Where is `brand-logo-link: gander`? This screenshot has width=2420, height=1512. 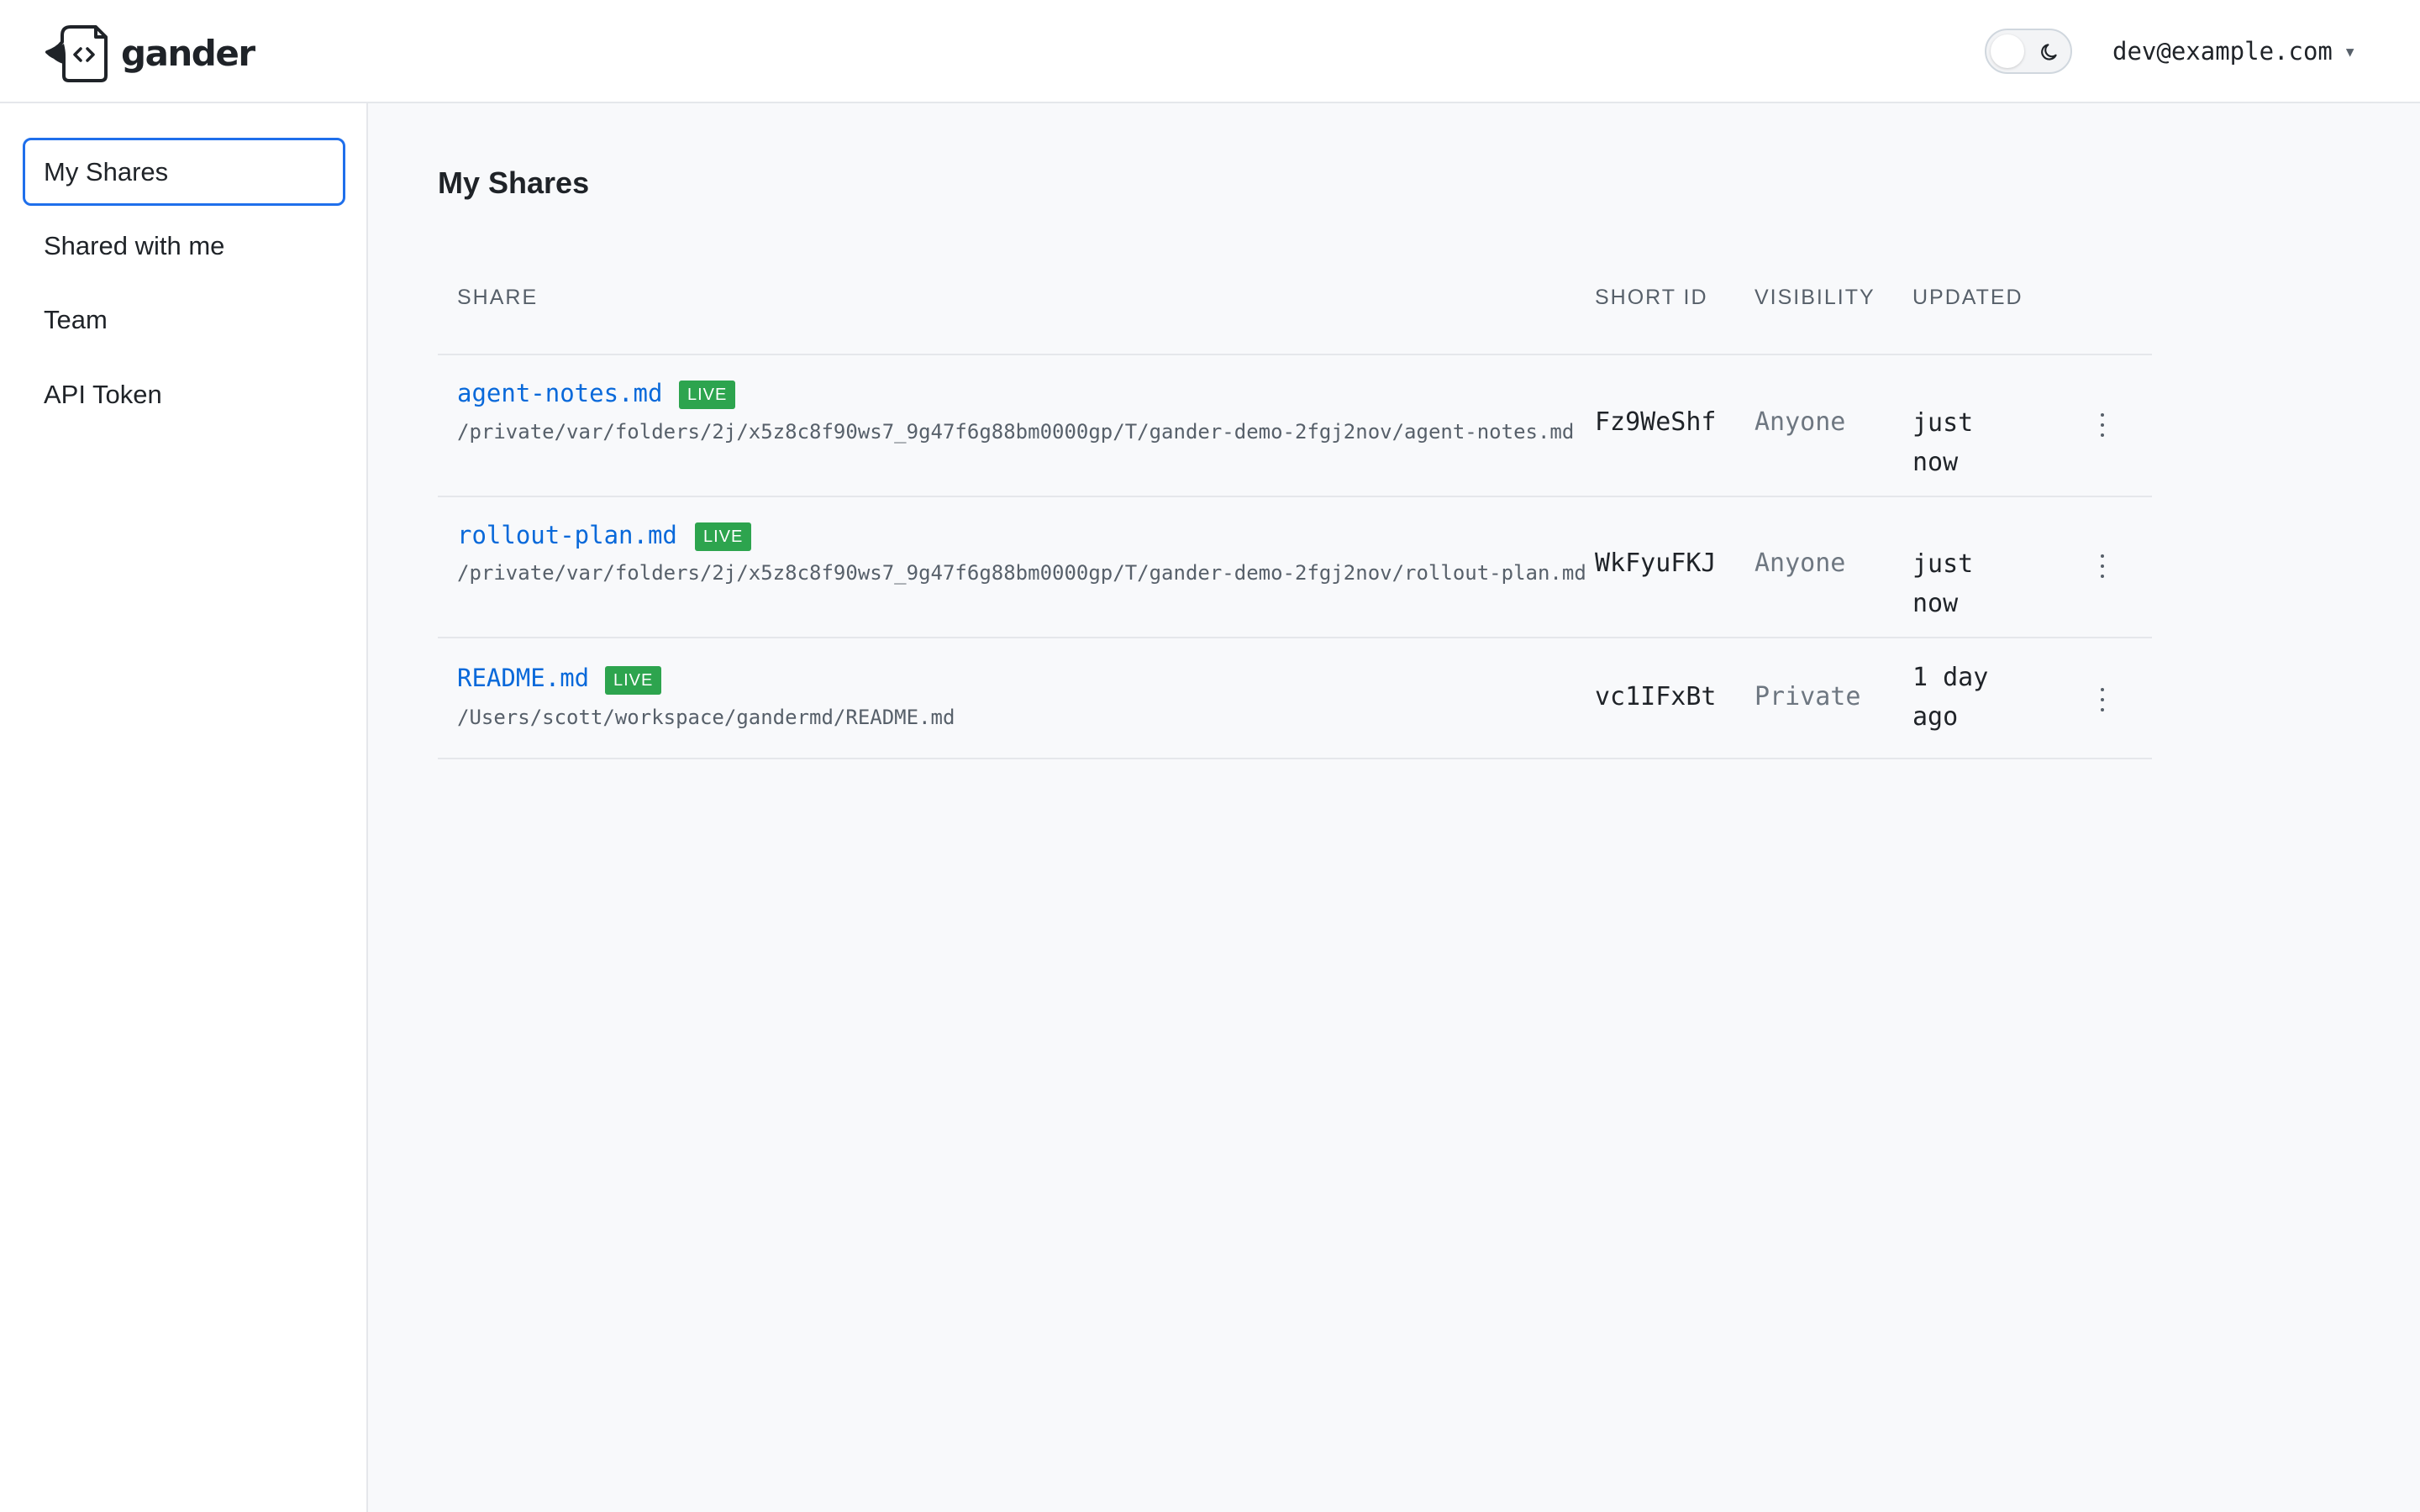
brand-logo-link: gander is located at coordinates (150, 53).